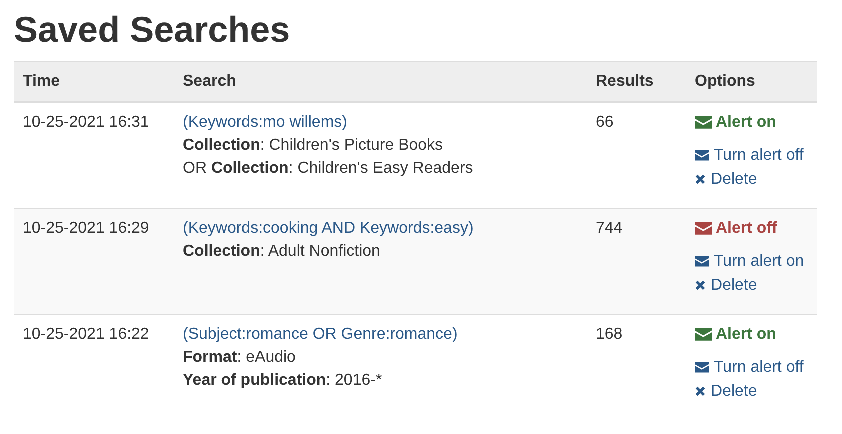  I want to click on search-query-link: (Keywords:cooking AND Keywords:easy), so click(328, 228).